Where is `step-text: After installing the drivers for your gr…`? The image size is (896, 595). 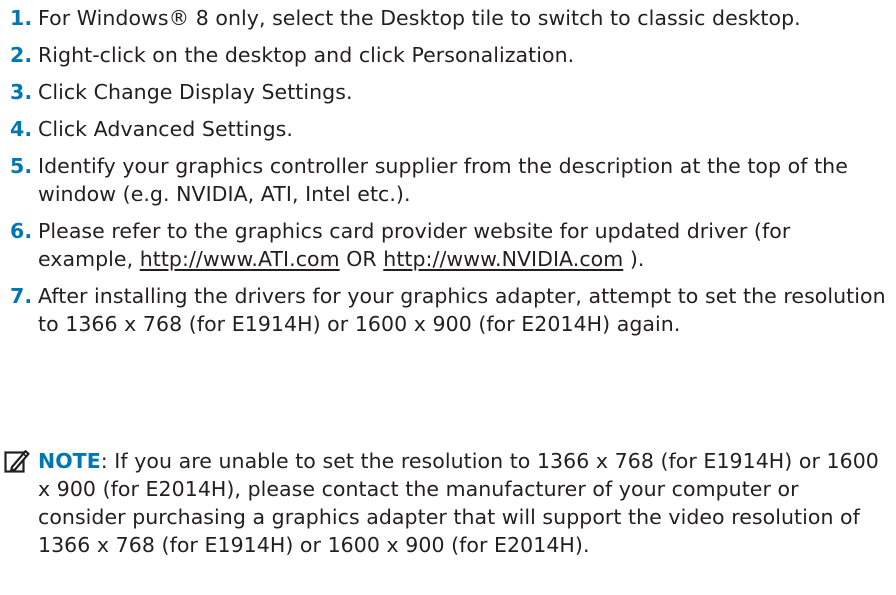 step-text: After installing the drivers for your gr… is located at coordinates (462, 310).